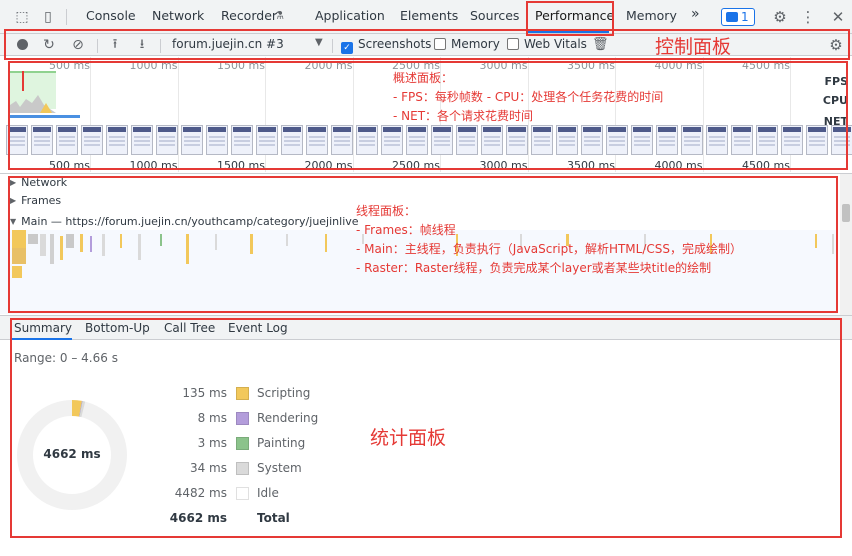 The height and width of the screenshot is (556, 852). I want to click on tab-event-log: Event Log, so click(258, 328).